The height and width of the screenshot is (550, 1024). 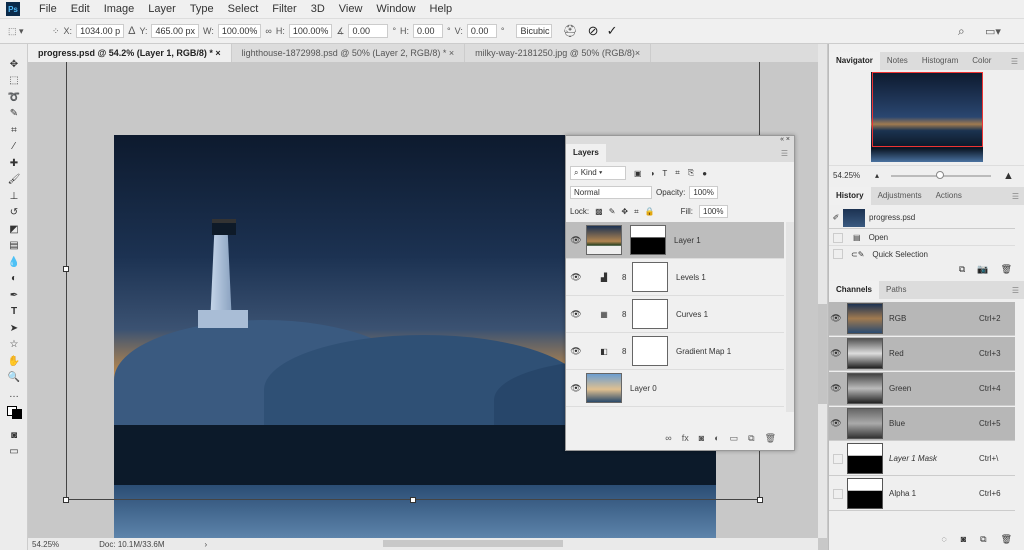 What do you see at coordinates (836, 217) in the screenshot?
I see `history-brush-source-icon: ✐` at bounding box center [836, 217].